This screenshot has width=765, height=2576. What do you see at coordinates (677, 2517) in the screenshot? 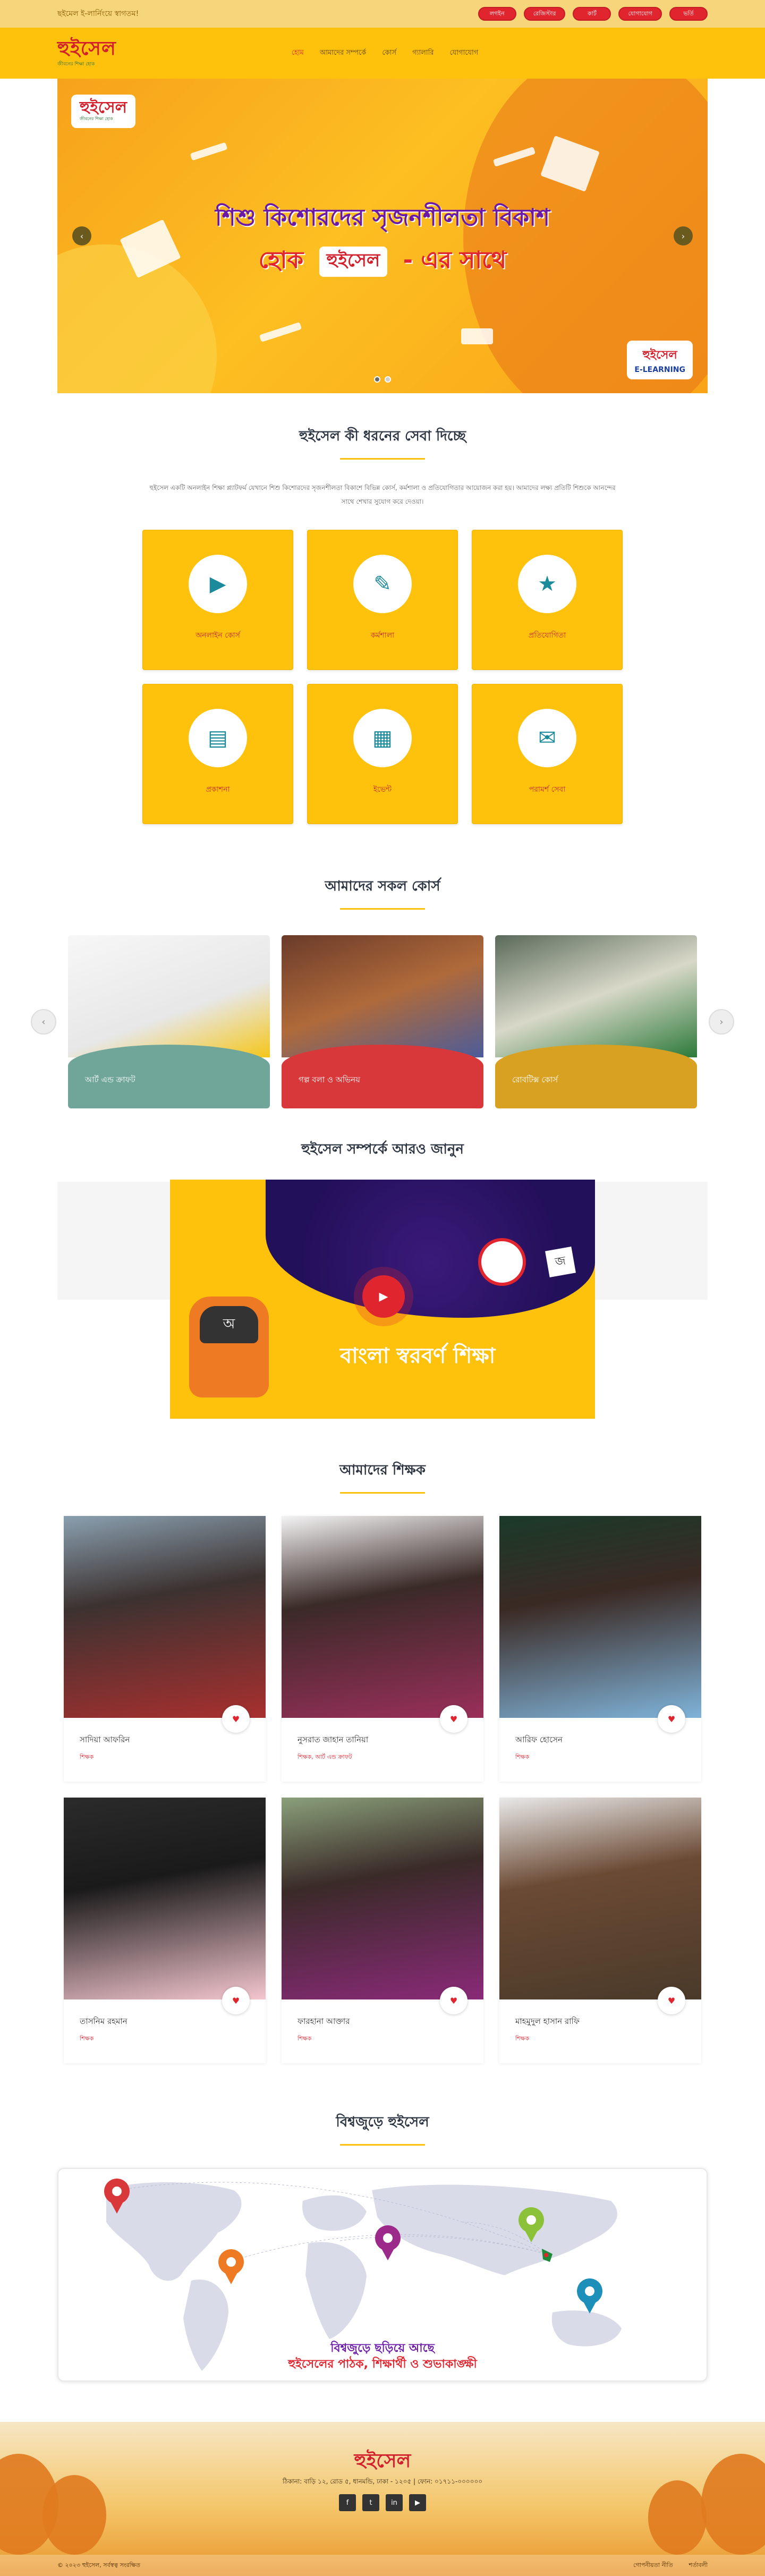
I see `tree-illustration` at bounding box center [677, 2517].